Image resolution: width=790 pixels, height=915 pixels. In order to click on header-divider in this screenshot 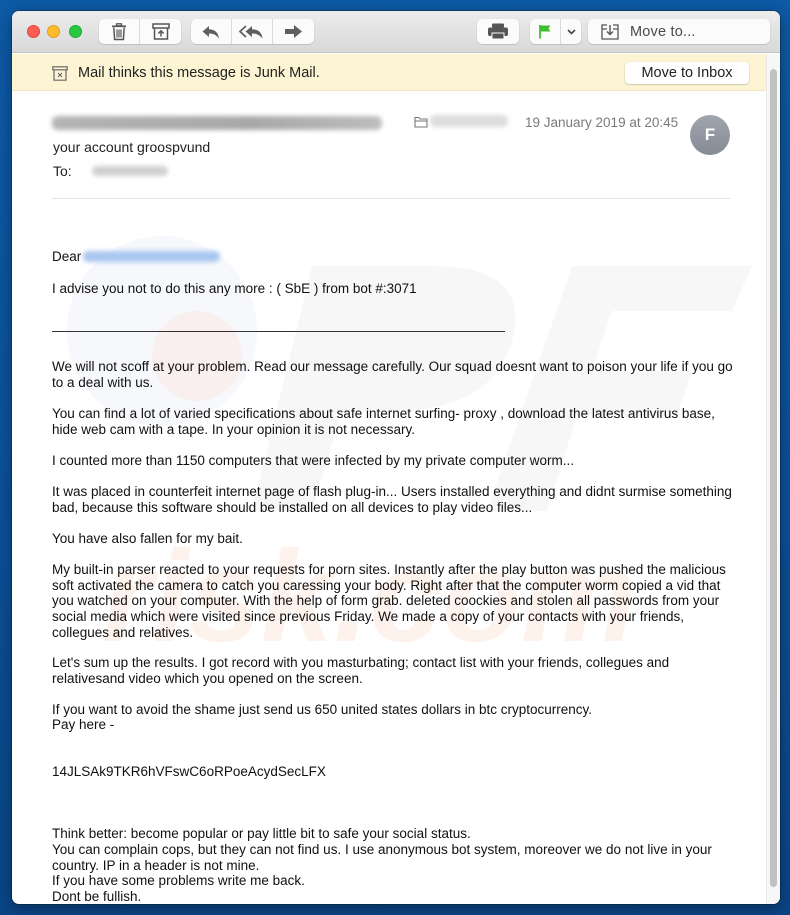, I will do `click(391, 198)`.